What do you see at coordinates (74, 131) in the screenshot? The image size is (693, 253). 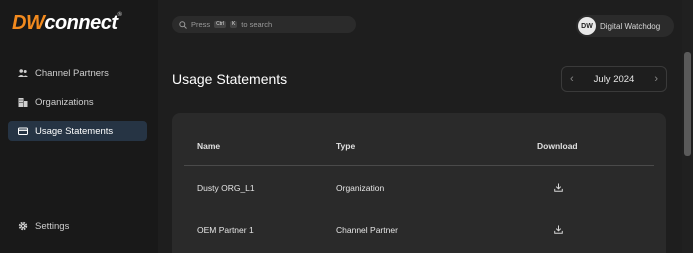 I see `sidebar-item-label: Usage Statements` at bounding box center [74, 131].